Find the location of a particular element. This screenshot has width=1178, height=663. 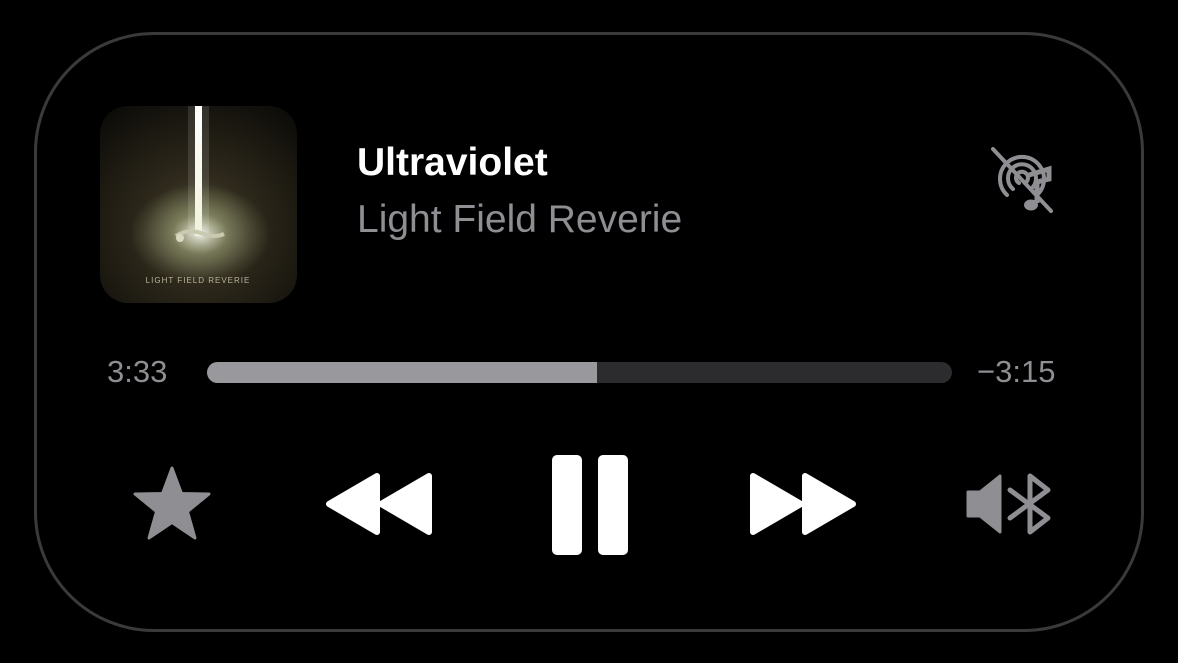

progress-bar is located at coordinates (579, 372).